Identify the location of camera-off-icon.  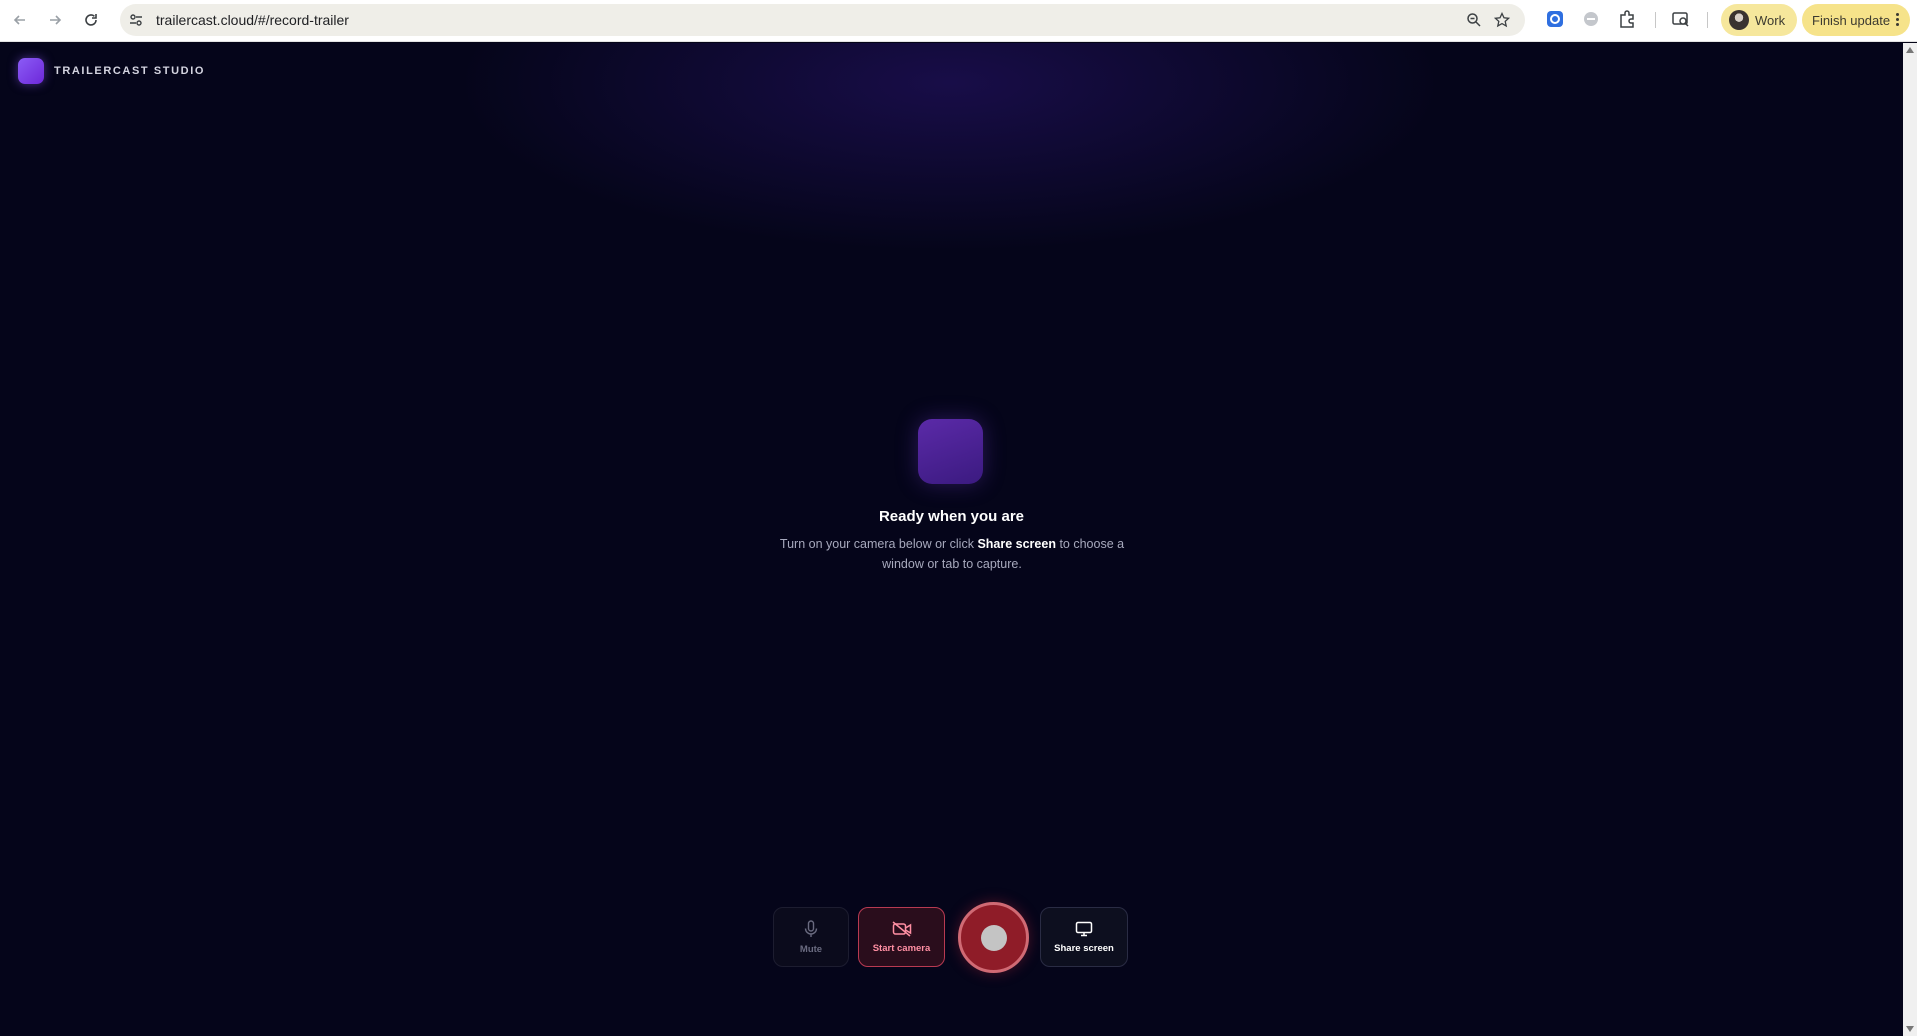
(901, 928).